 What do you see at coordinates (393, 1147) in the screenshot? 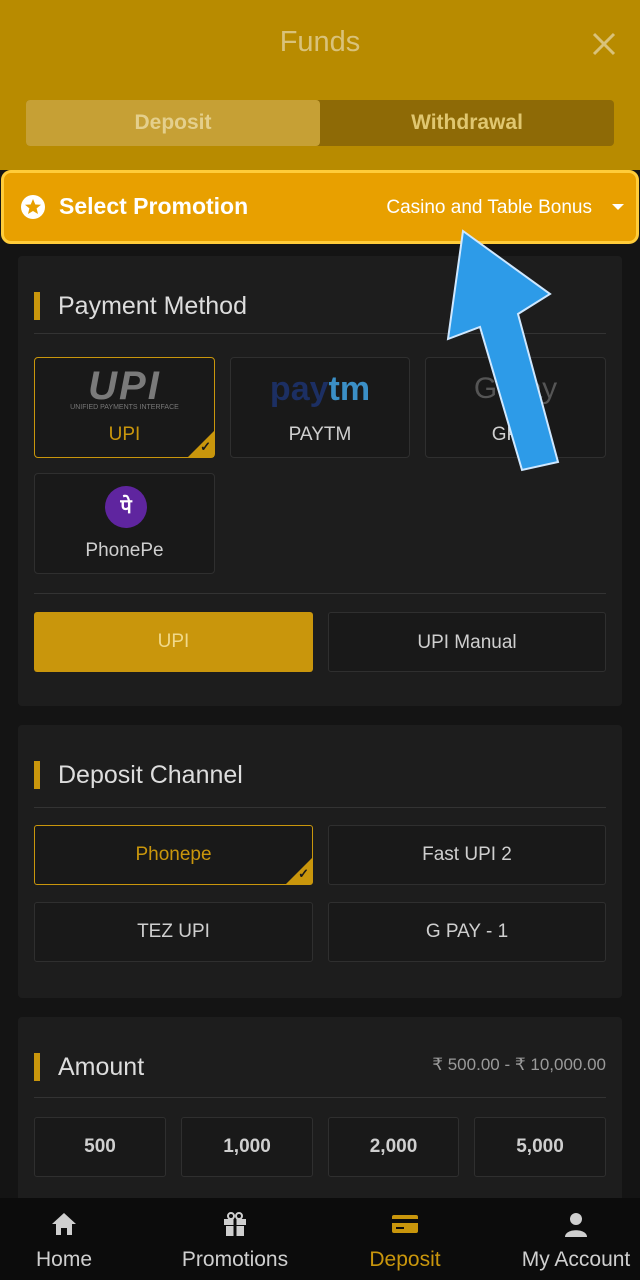
I see `amount-preset-2000: 2,000` at bounding box center [393, 1147].